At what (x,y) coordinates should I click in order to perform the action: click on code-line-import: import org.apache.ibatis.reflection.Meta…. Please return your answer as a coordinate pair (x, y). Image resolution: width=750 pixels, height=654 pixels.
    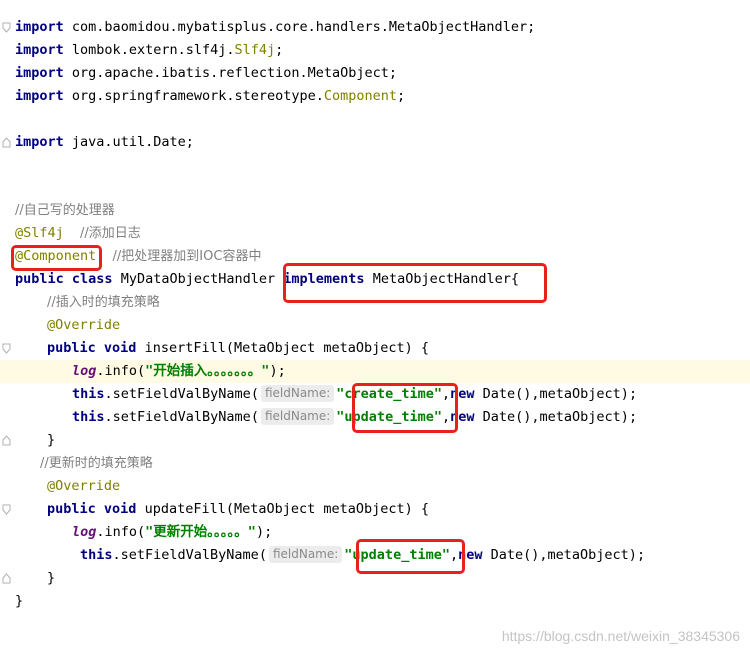
    Looking at the image, I should click on (206, 73).